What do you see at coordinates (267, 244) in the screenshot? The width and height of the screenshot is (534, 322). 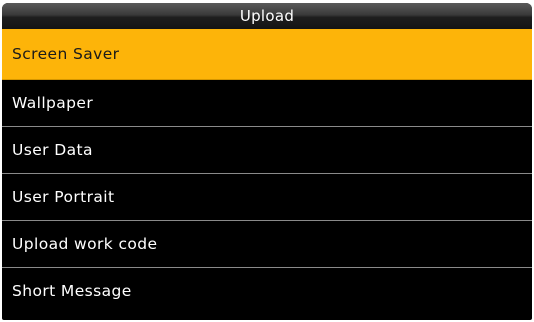 I see `menu-item-upload-work-code: Upload work code` at bounding box center [267, 244].